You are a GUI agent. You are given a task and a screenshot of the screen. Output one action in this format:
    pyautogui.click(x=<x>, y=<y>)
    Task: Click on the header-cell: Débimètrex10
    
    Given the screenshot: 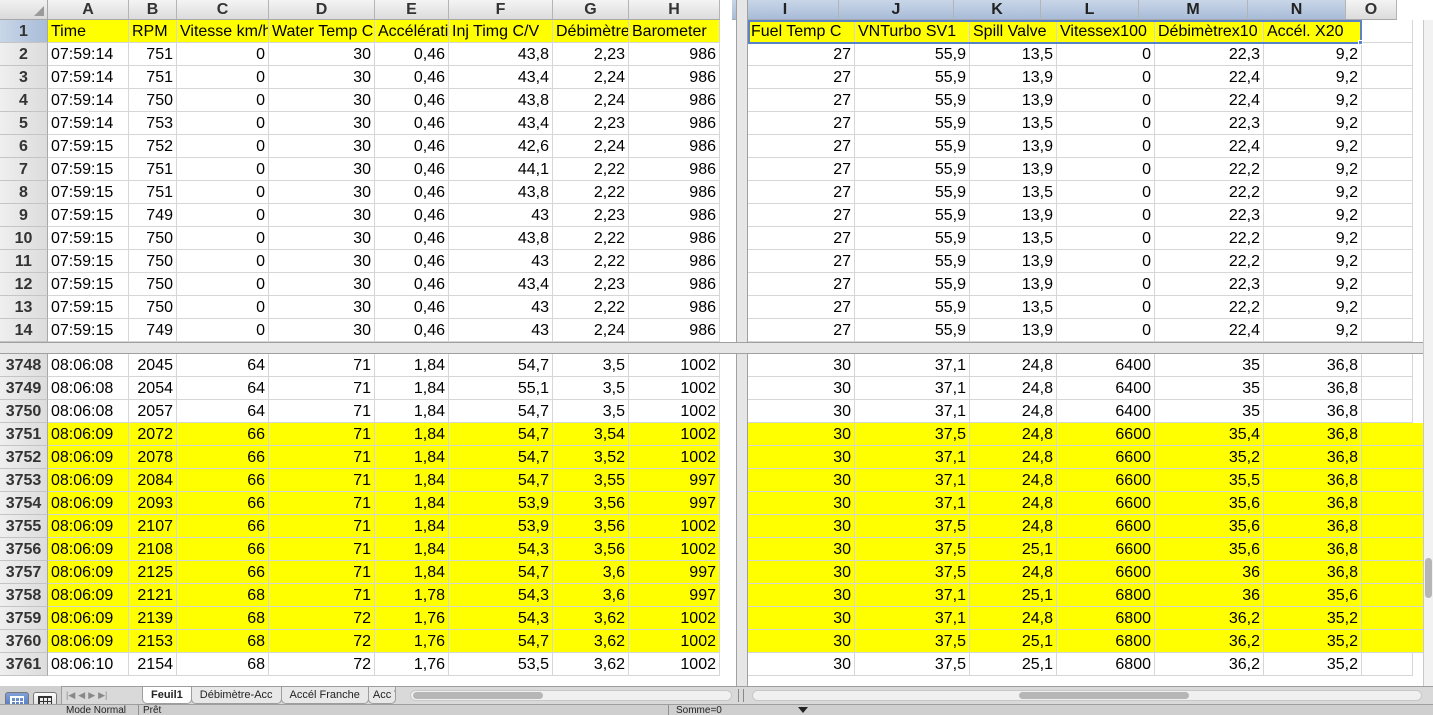 What is the action you would take?
    pyautogui.click(x=1209, y=31)
    